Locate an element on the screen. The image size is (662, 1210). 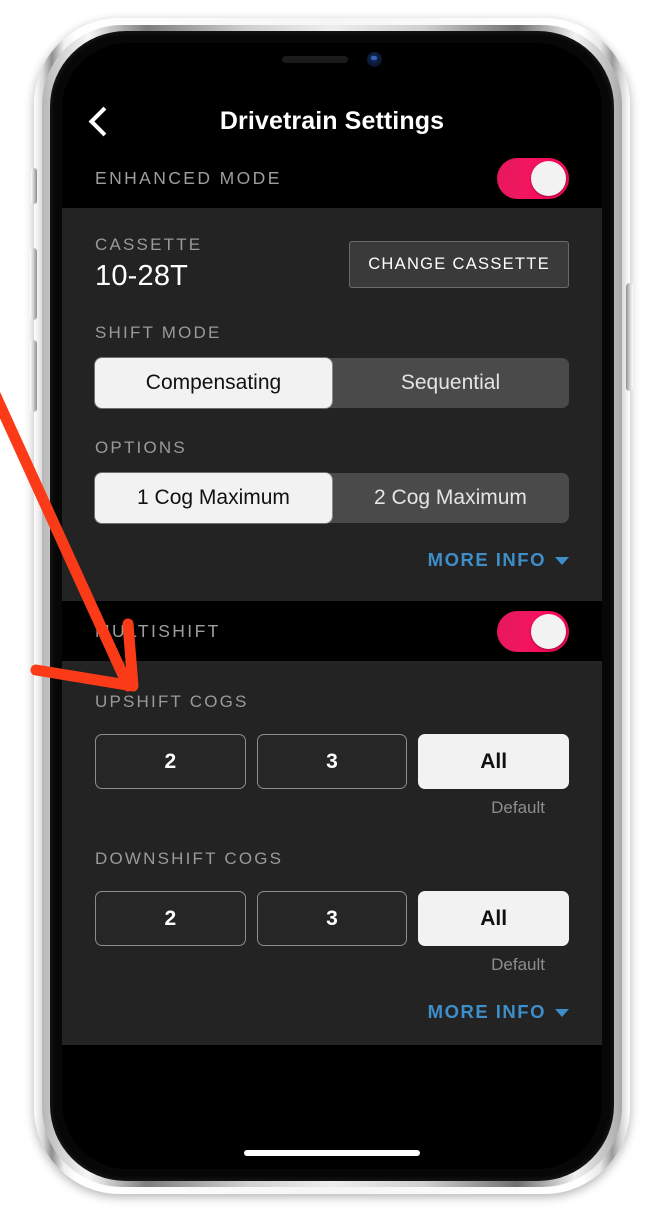
upshift-default-note: Default is located at coordinates (518, 807).